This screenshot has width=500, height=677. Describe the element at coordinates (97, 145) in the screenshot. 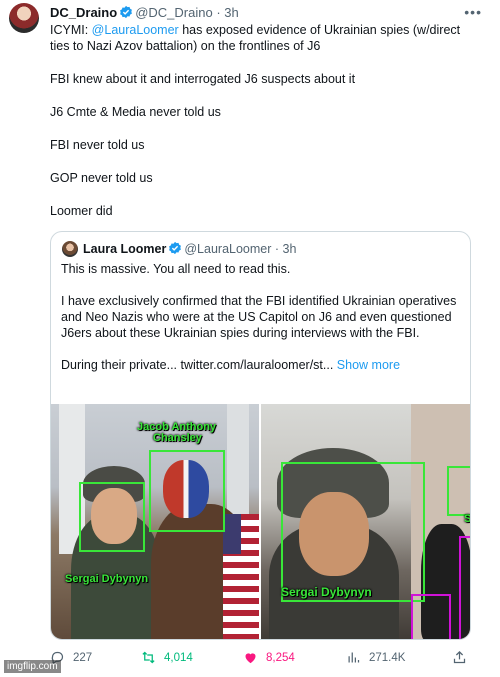

I see `tweet-line: FBI never told us` at that location.